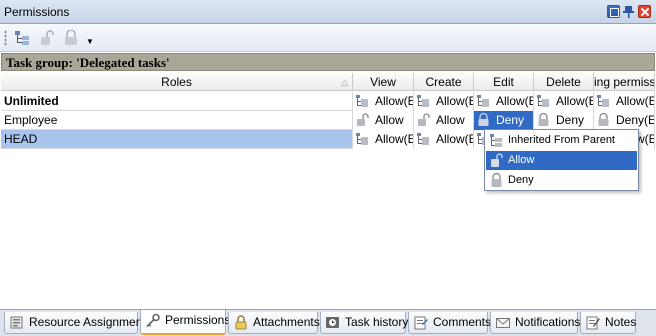  What do you see at coordinates (561, 180) in the screenshot?
I see `menu-item-deny: Deny` at bounding box center [561, 180].